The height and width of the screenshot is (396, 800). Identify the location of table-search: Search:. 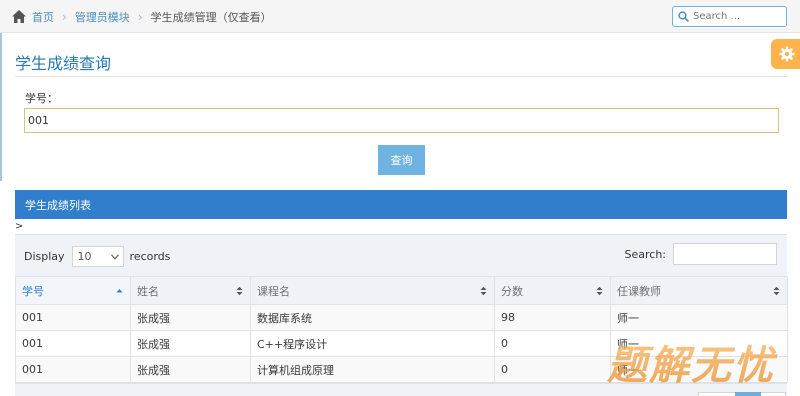
(700, 254).